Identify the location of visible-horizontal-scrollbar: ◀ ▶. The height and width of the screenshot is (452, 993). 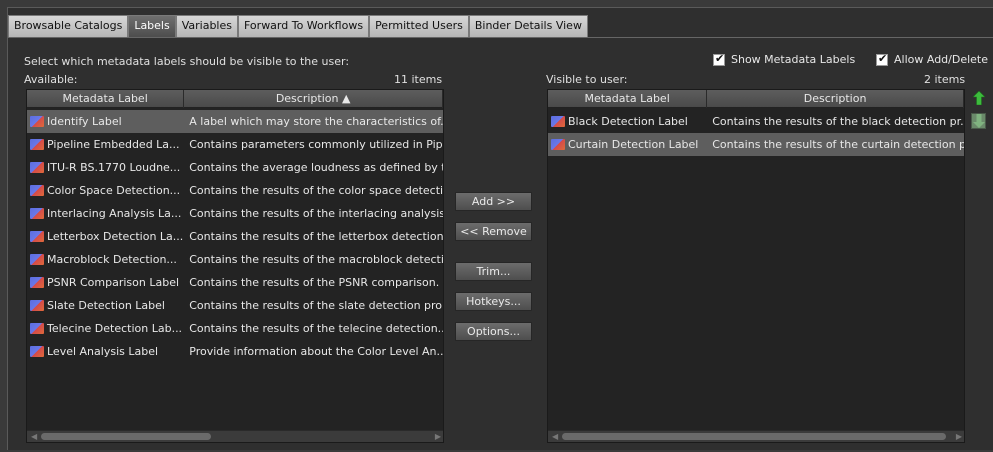
(756, 436).